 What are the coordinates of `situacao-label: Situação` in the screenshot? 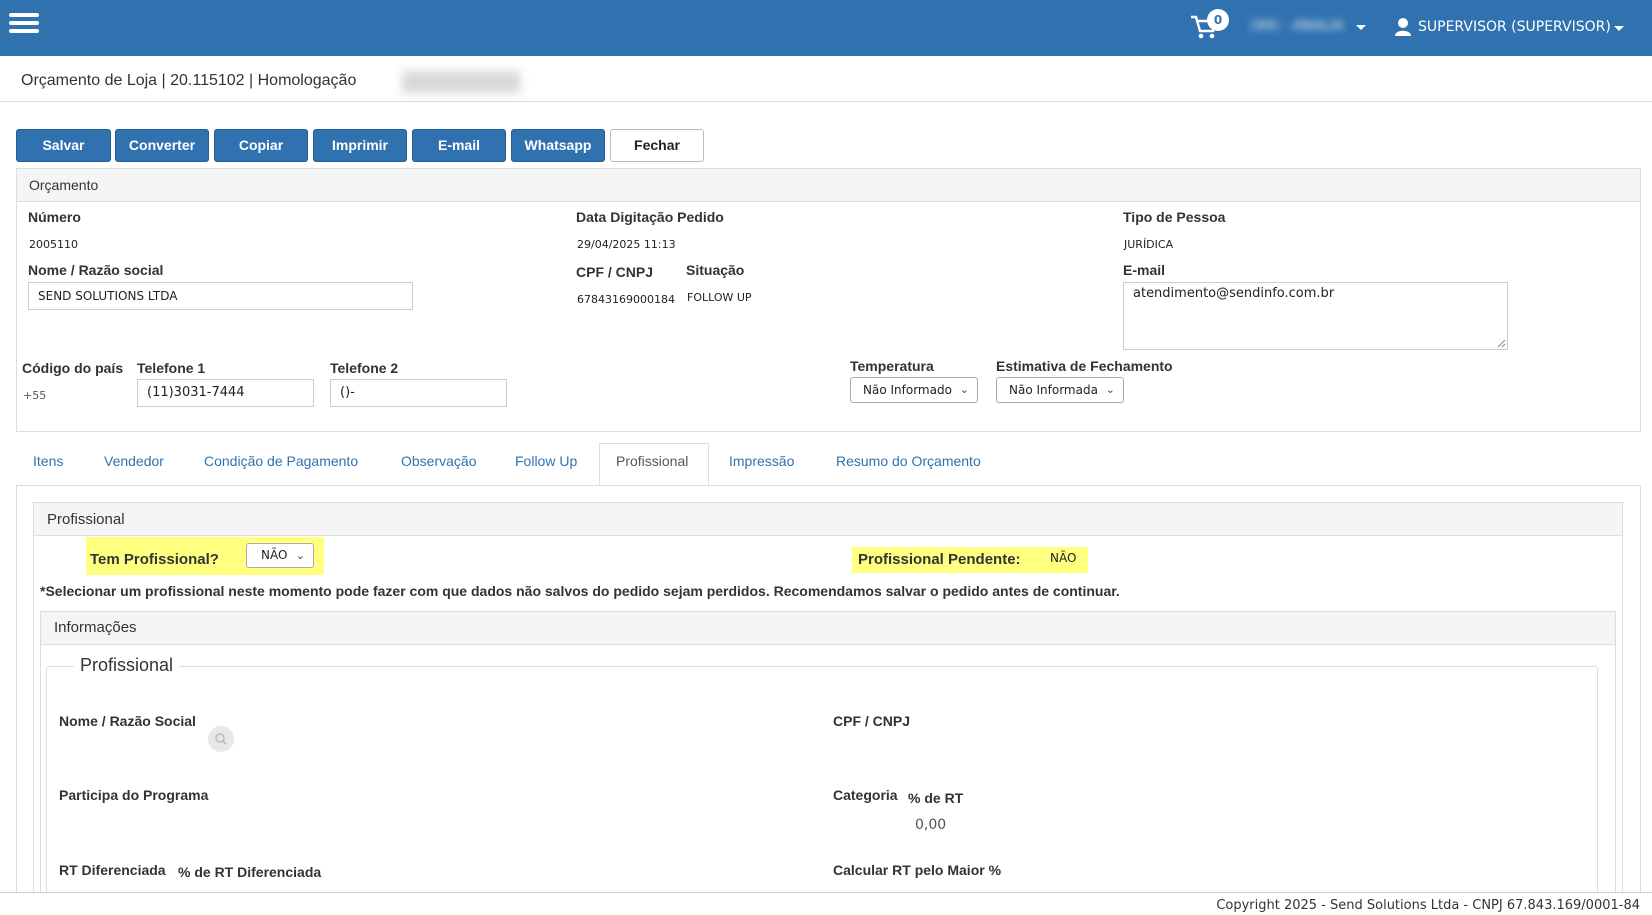 It's located at (715, 270).